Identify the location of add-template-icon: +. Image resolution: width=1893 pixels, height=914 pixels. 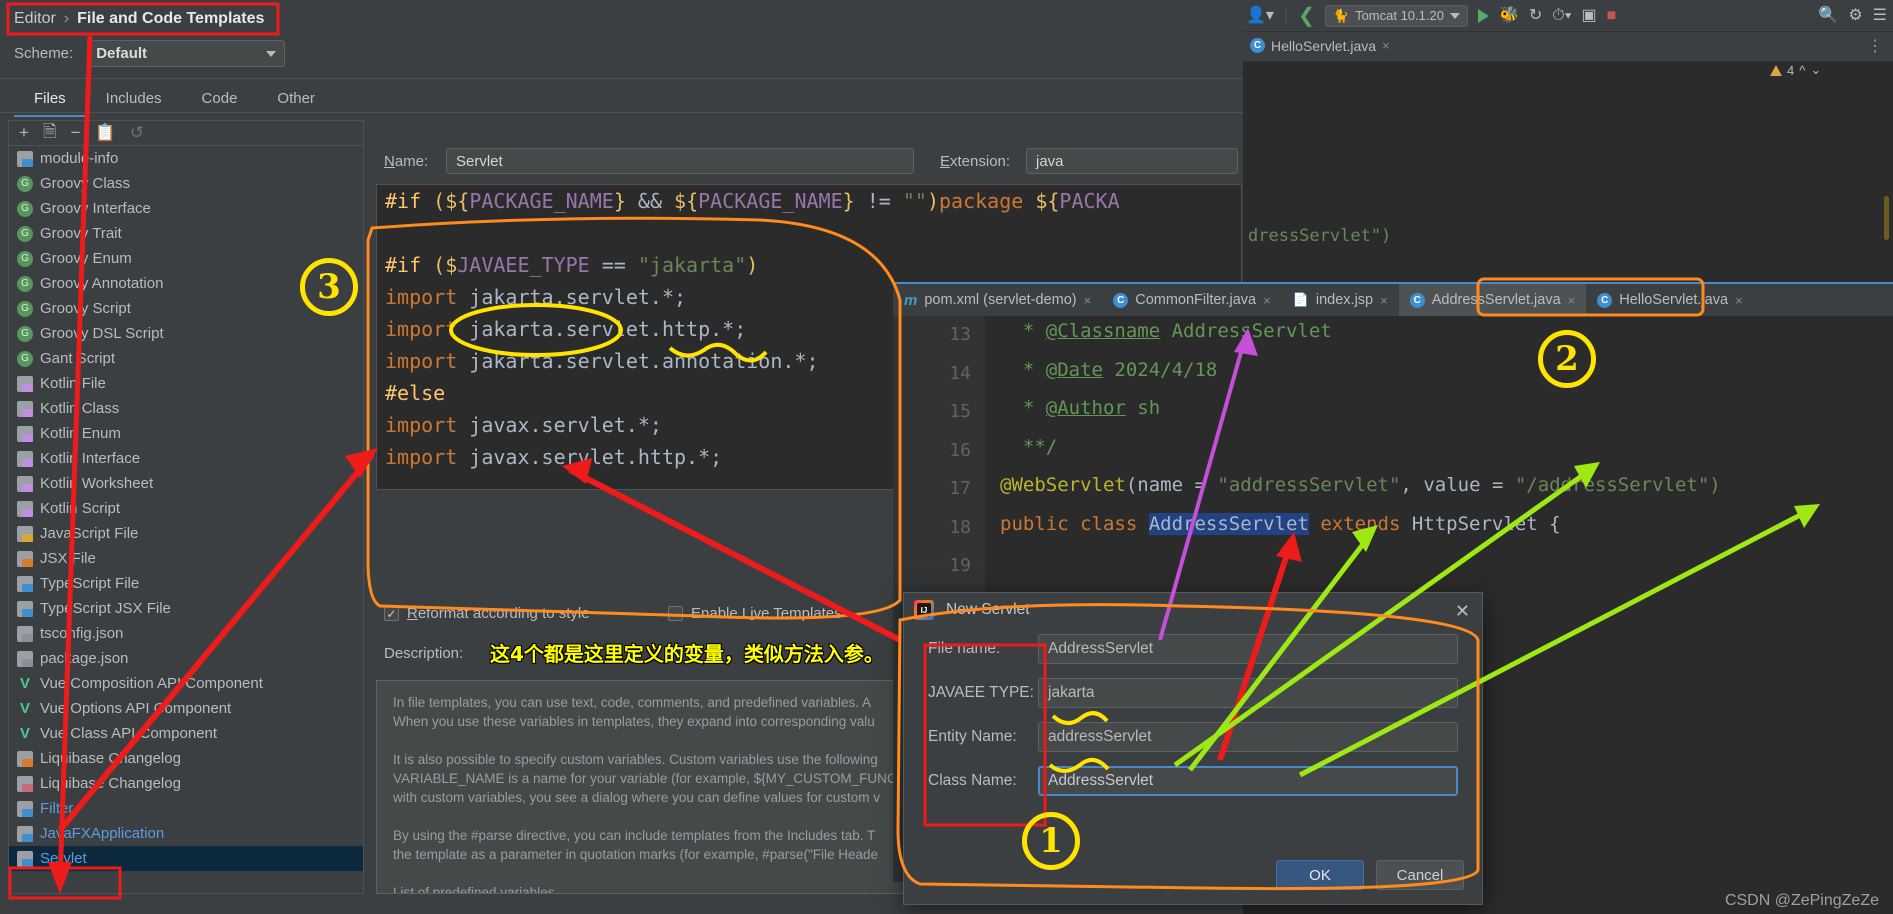
(24, 133).